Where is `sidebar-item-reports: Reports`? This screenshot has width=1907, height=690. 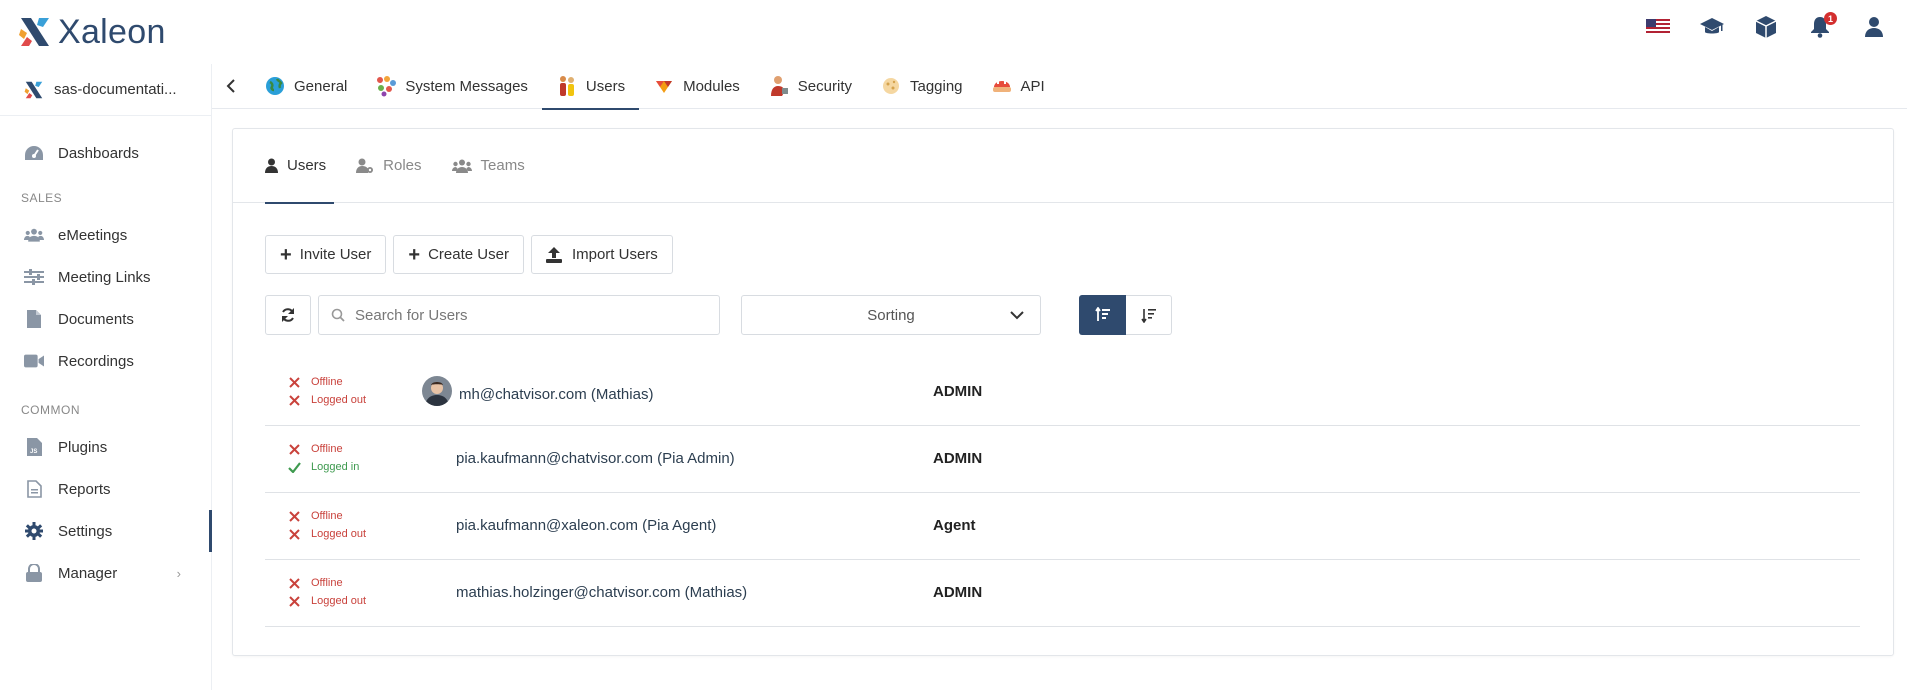 sidebar-item-reports: Reports is located at coordinates (105, 489).